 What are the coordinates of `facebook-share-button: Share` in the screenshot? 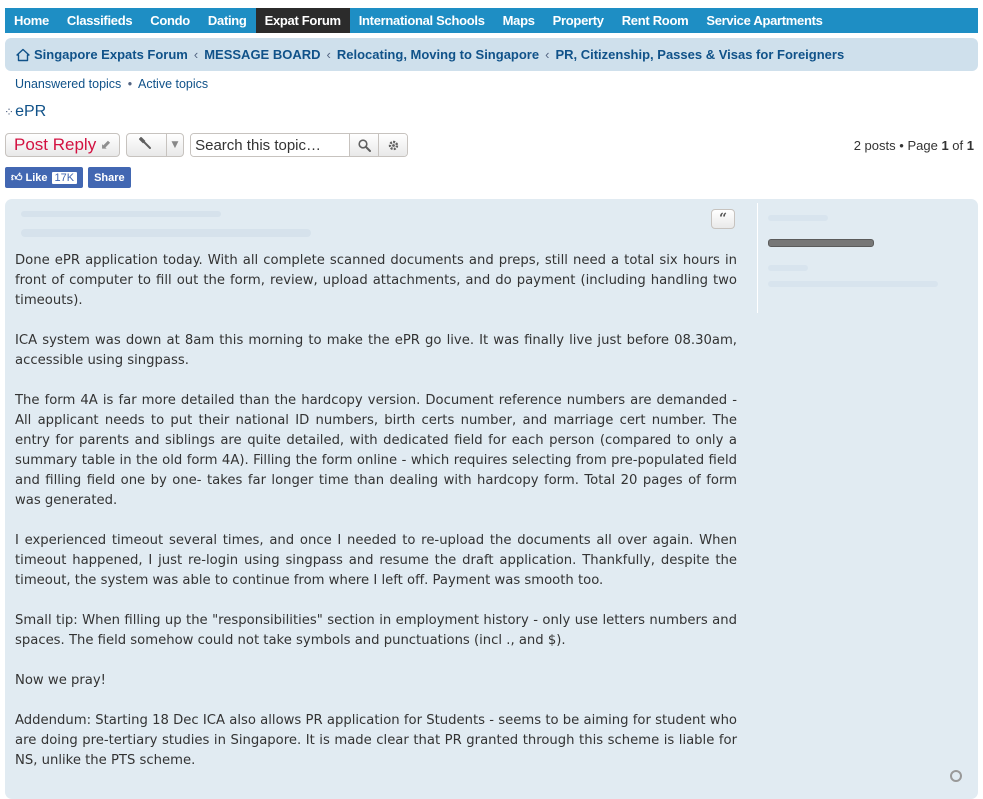 It's located at (109, 177).